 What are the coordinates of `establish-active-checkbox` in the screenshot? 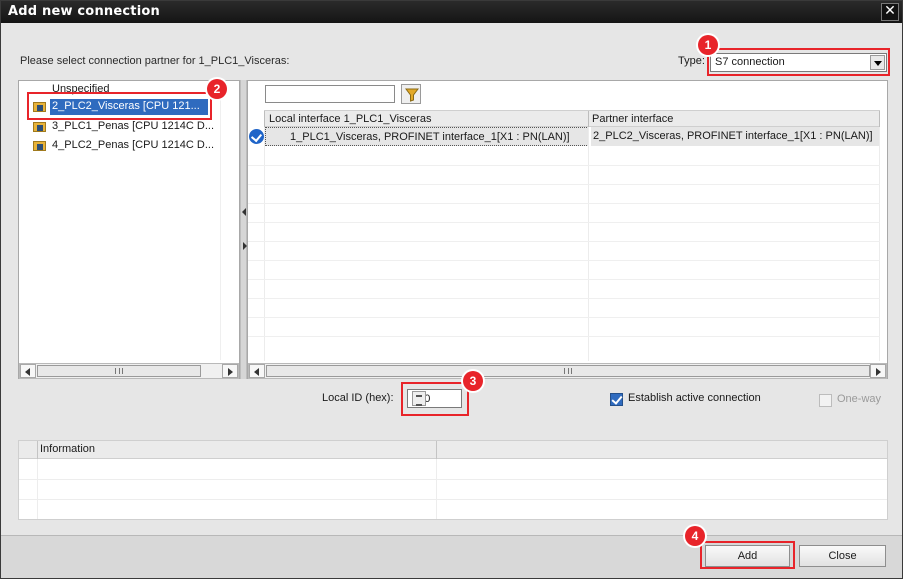 It's located at (616, 399).